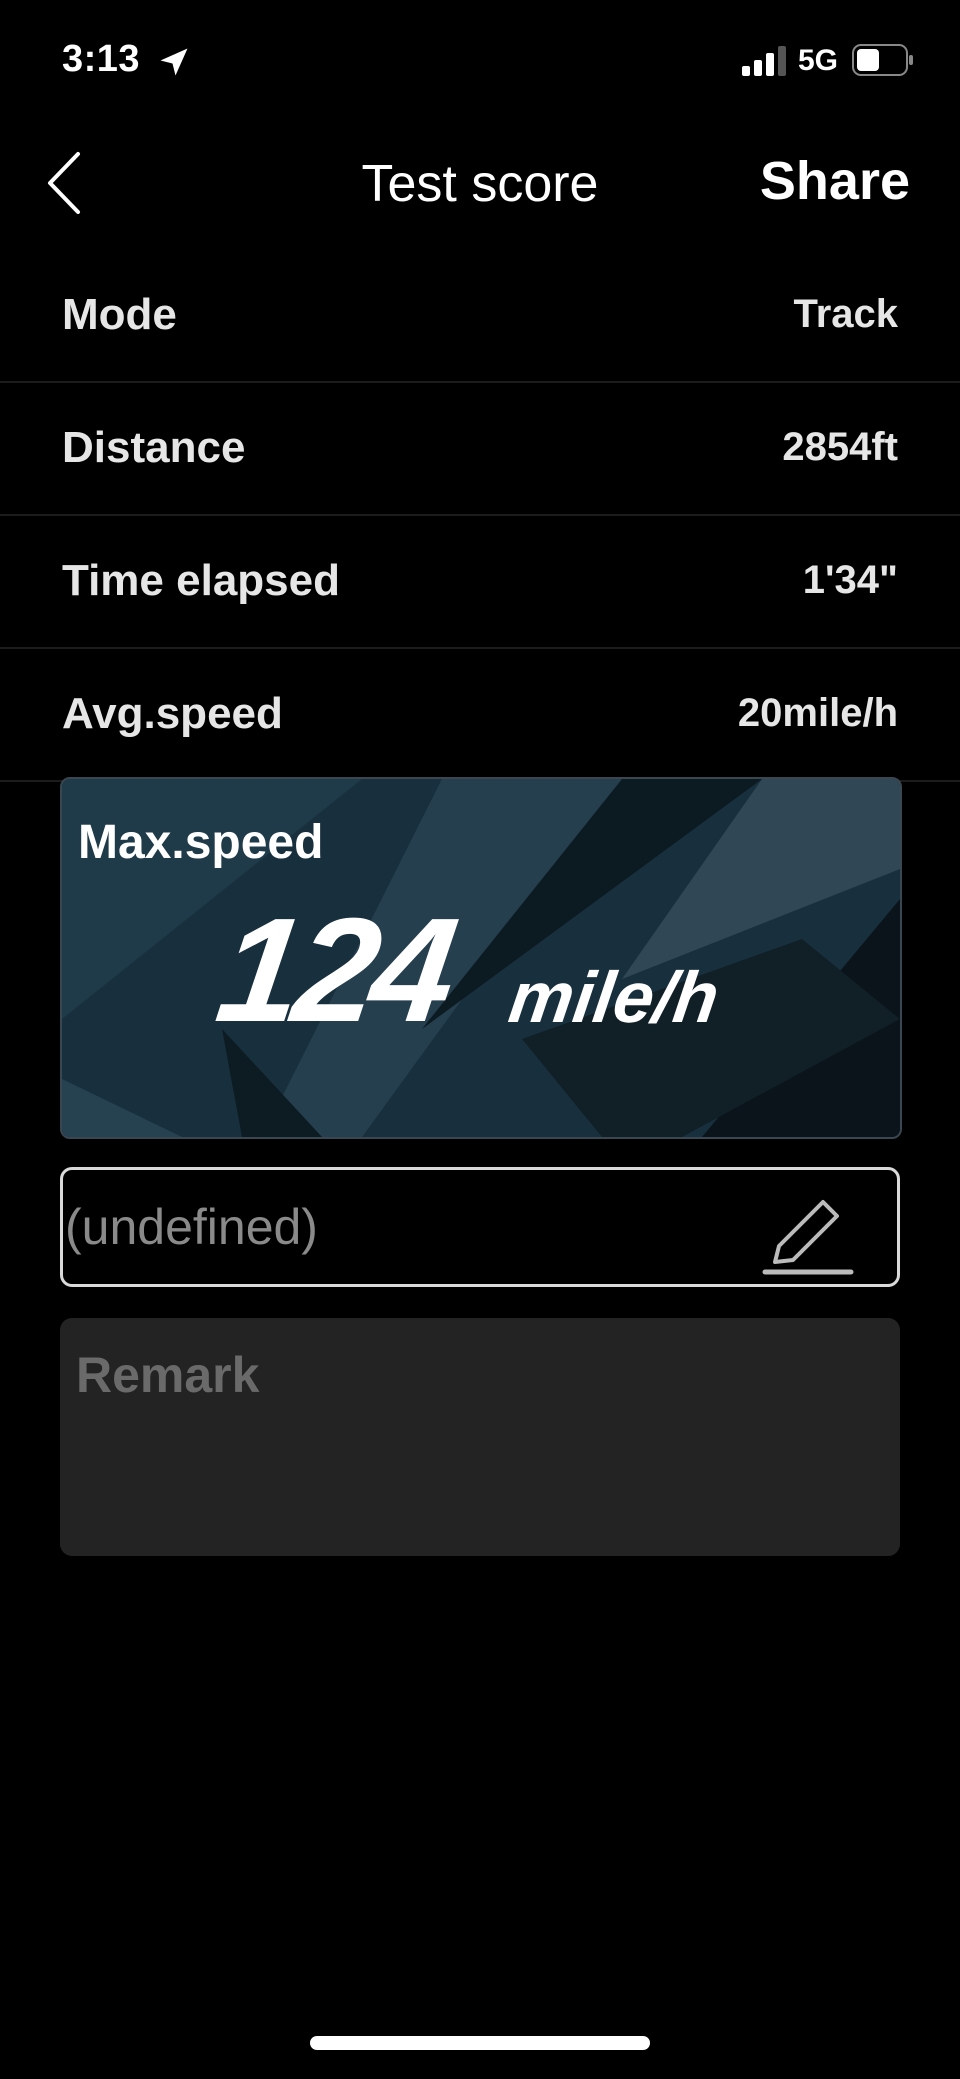 This screenshot has height=2079, width=960. I want to click on info-value: Track, so click(845, 314).